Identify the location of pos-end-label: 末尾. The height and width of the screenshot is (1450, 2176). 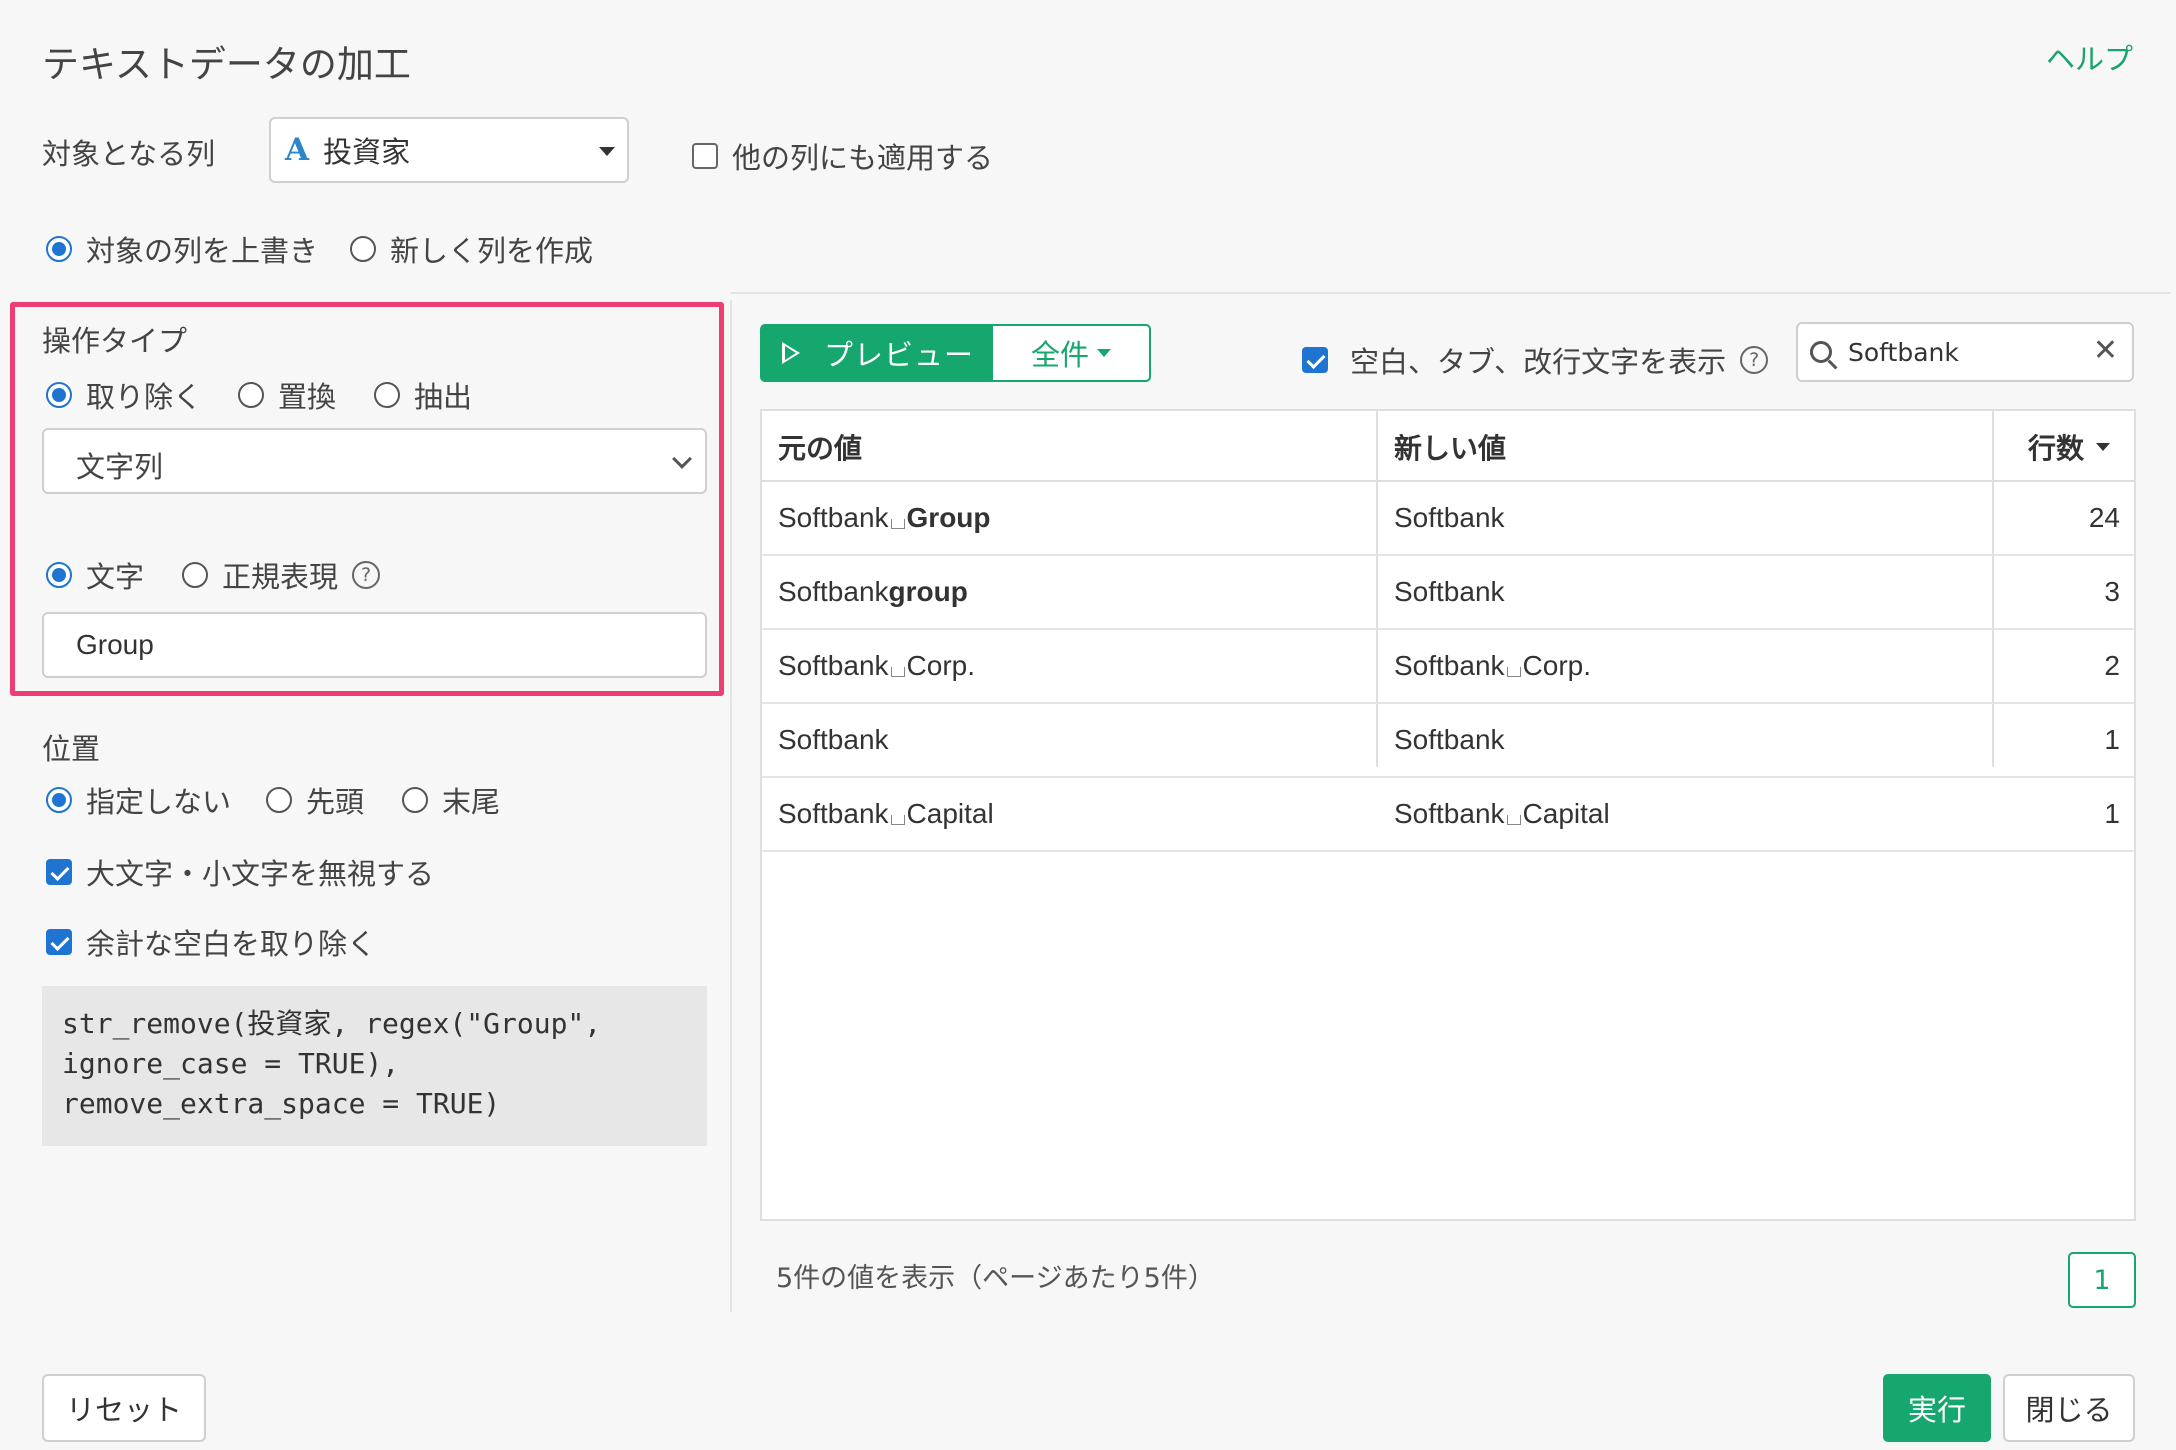
(471, 802).